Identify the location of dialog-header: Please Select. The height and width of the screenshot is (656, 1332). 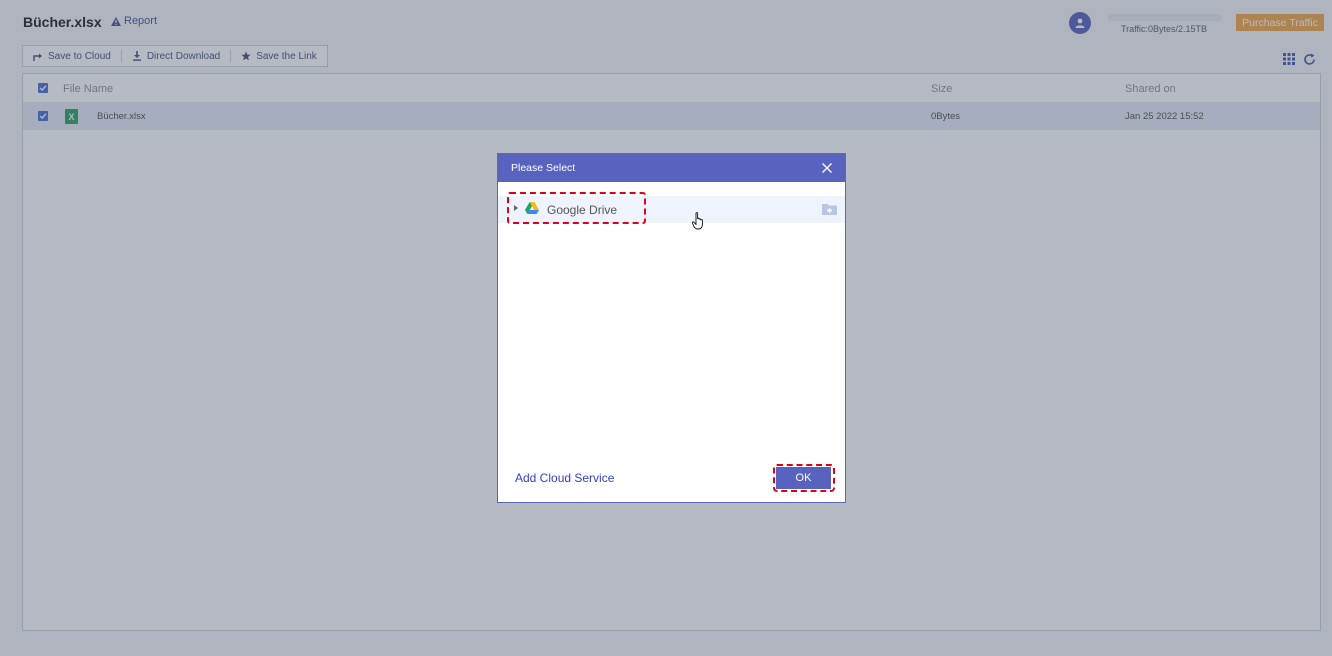
(671, 168).